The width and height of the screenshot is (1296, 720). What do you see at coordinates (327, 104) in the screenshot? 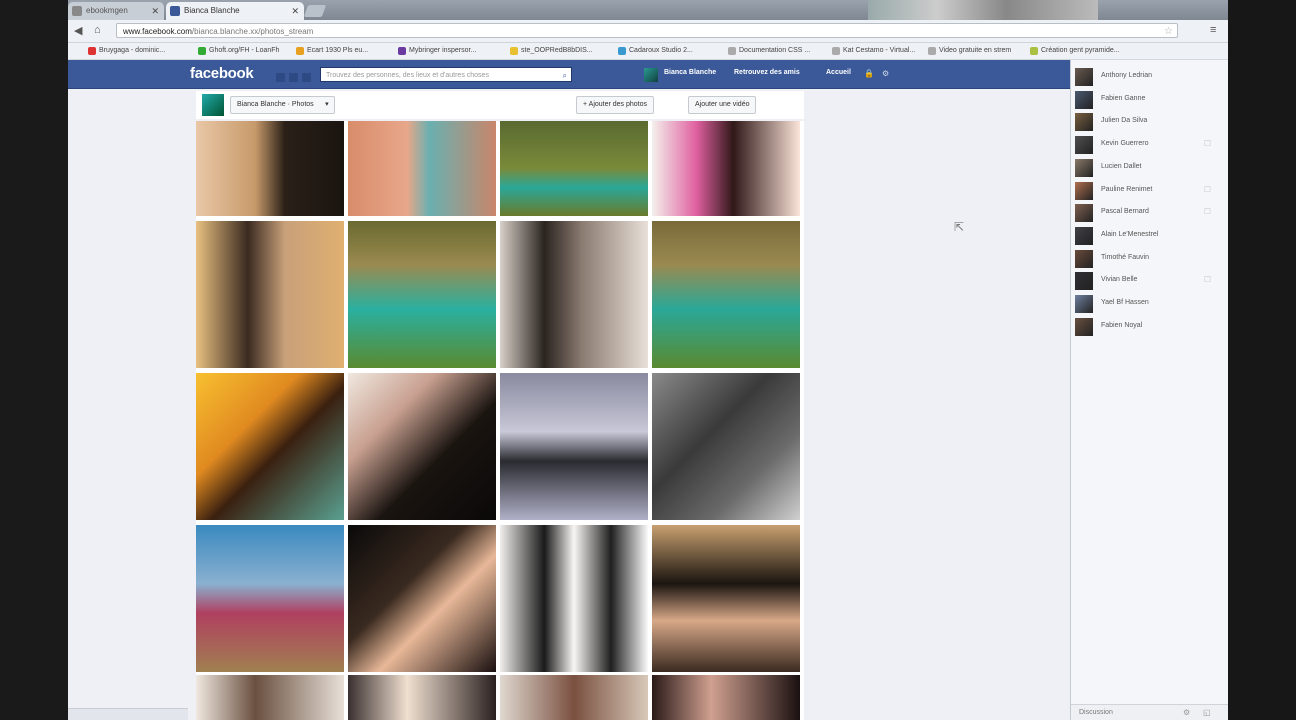
I see `chevron-down-icon: ▾` at bounding box center [327, 104].